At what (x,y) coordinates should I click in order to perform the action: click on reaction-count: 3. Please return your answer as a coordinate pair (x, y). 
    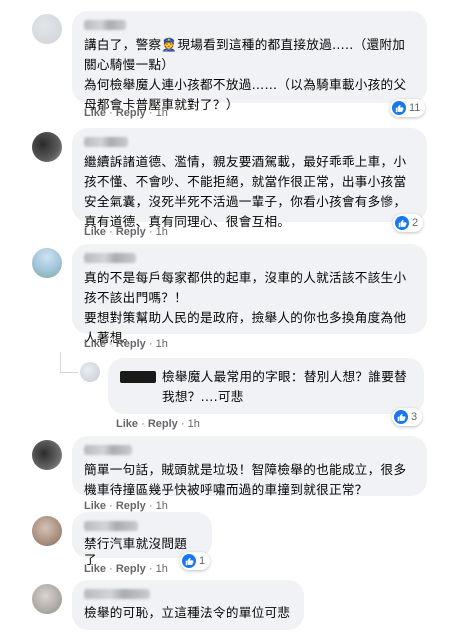
    Looking at the image, I should click on (407, 417).